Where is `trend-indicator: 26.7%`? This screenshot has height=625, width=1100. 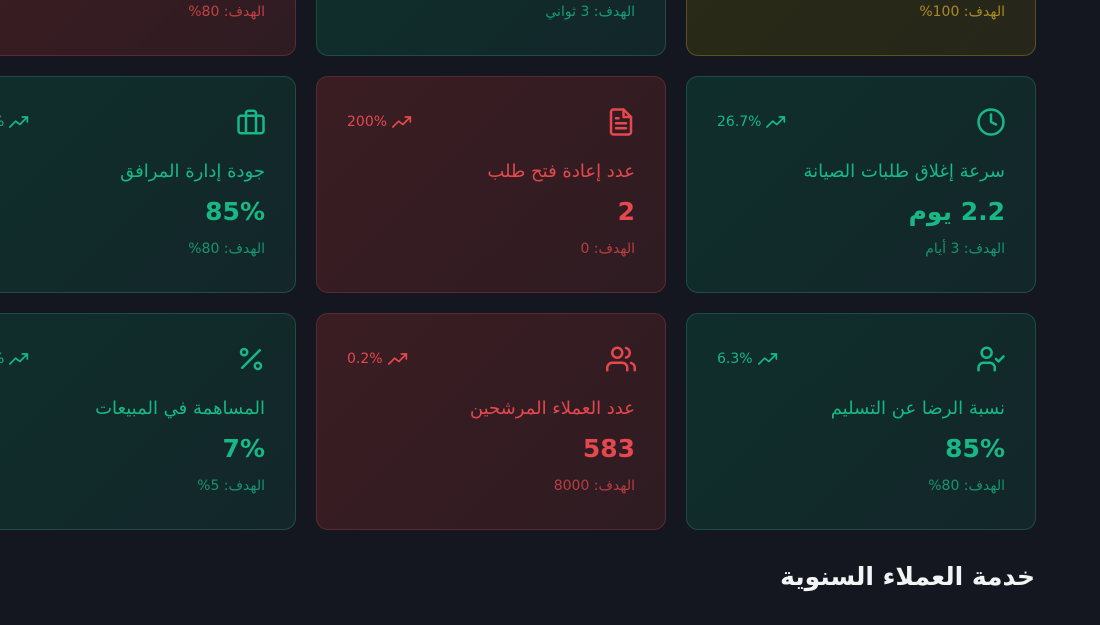 trend-indicator: 26.7% is located at coordinates (751, 122).